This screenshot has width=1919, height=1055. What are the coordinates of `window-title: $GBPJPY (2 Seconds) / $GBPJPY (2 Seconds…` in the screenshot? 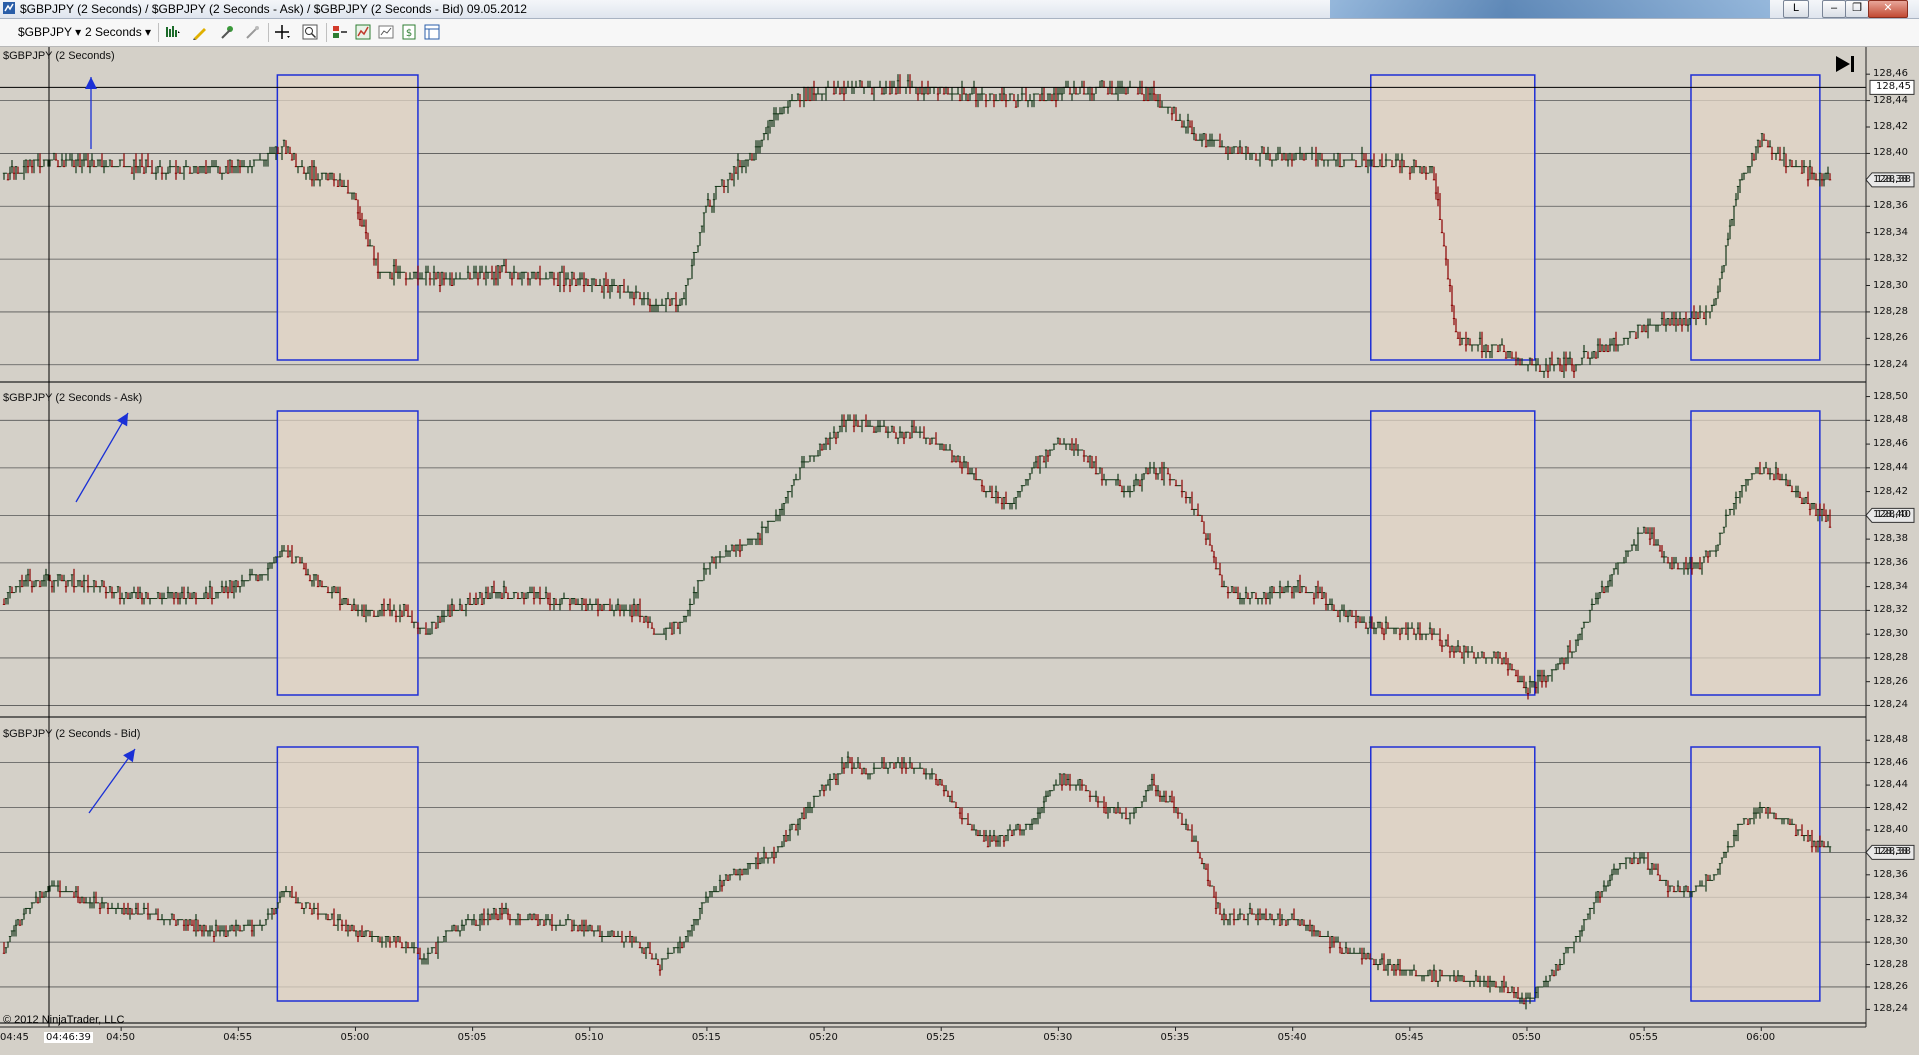 It's located at (273, 9).